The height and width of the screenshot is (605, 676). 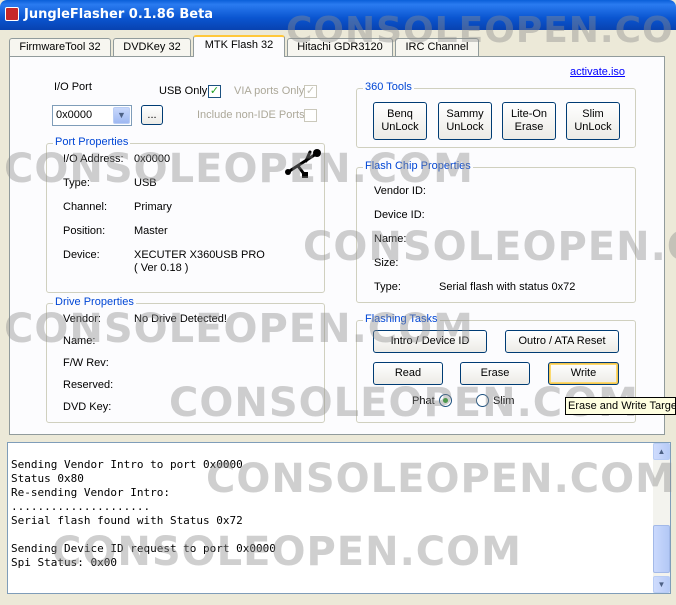 I want to click on non-ide-checkbox, so click(x=310, y=115).